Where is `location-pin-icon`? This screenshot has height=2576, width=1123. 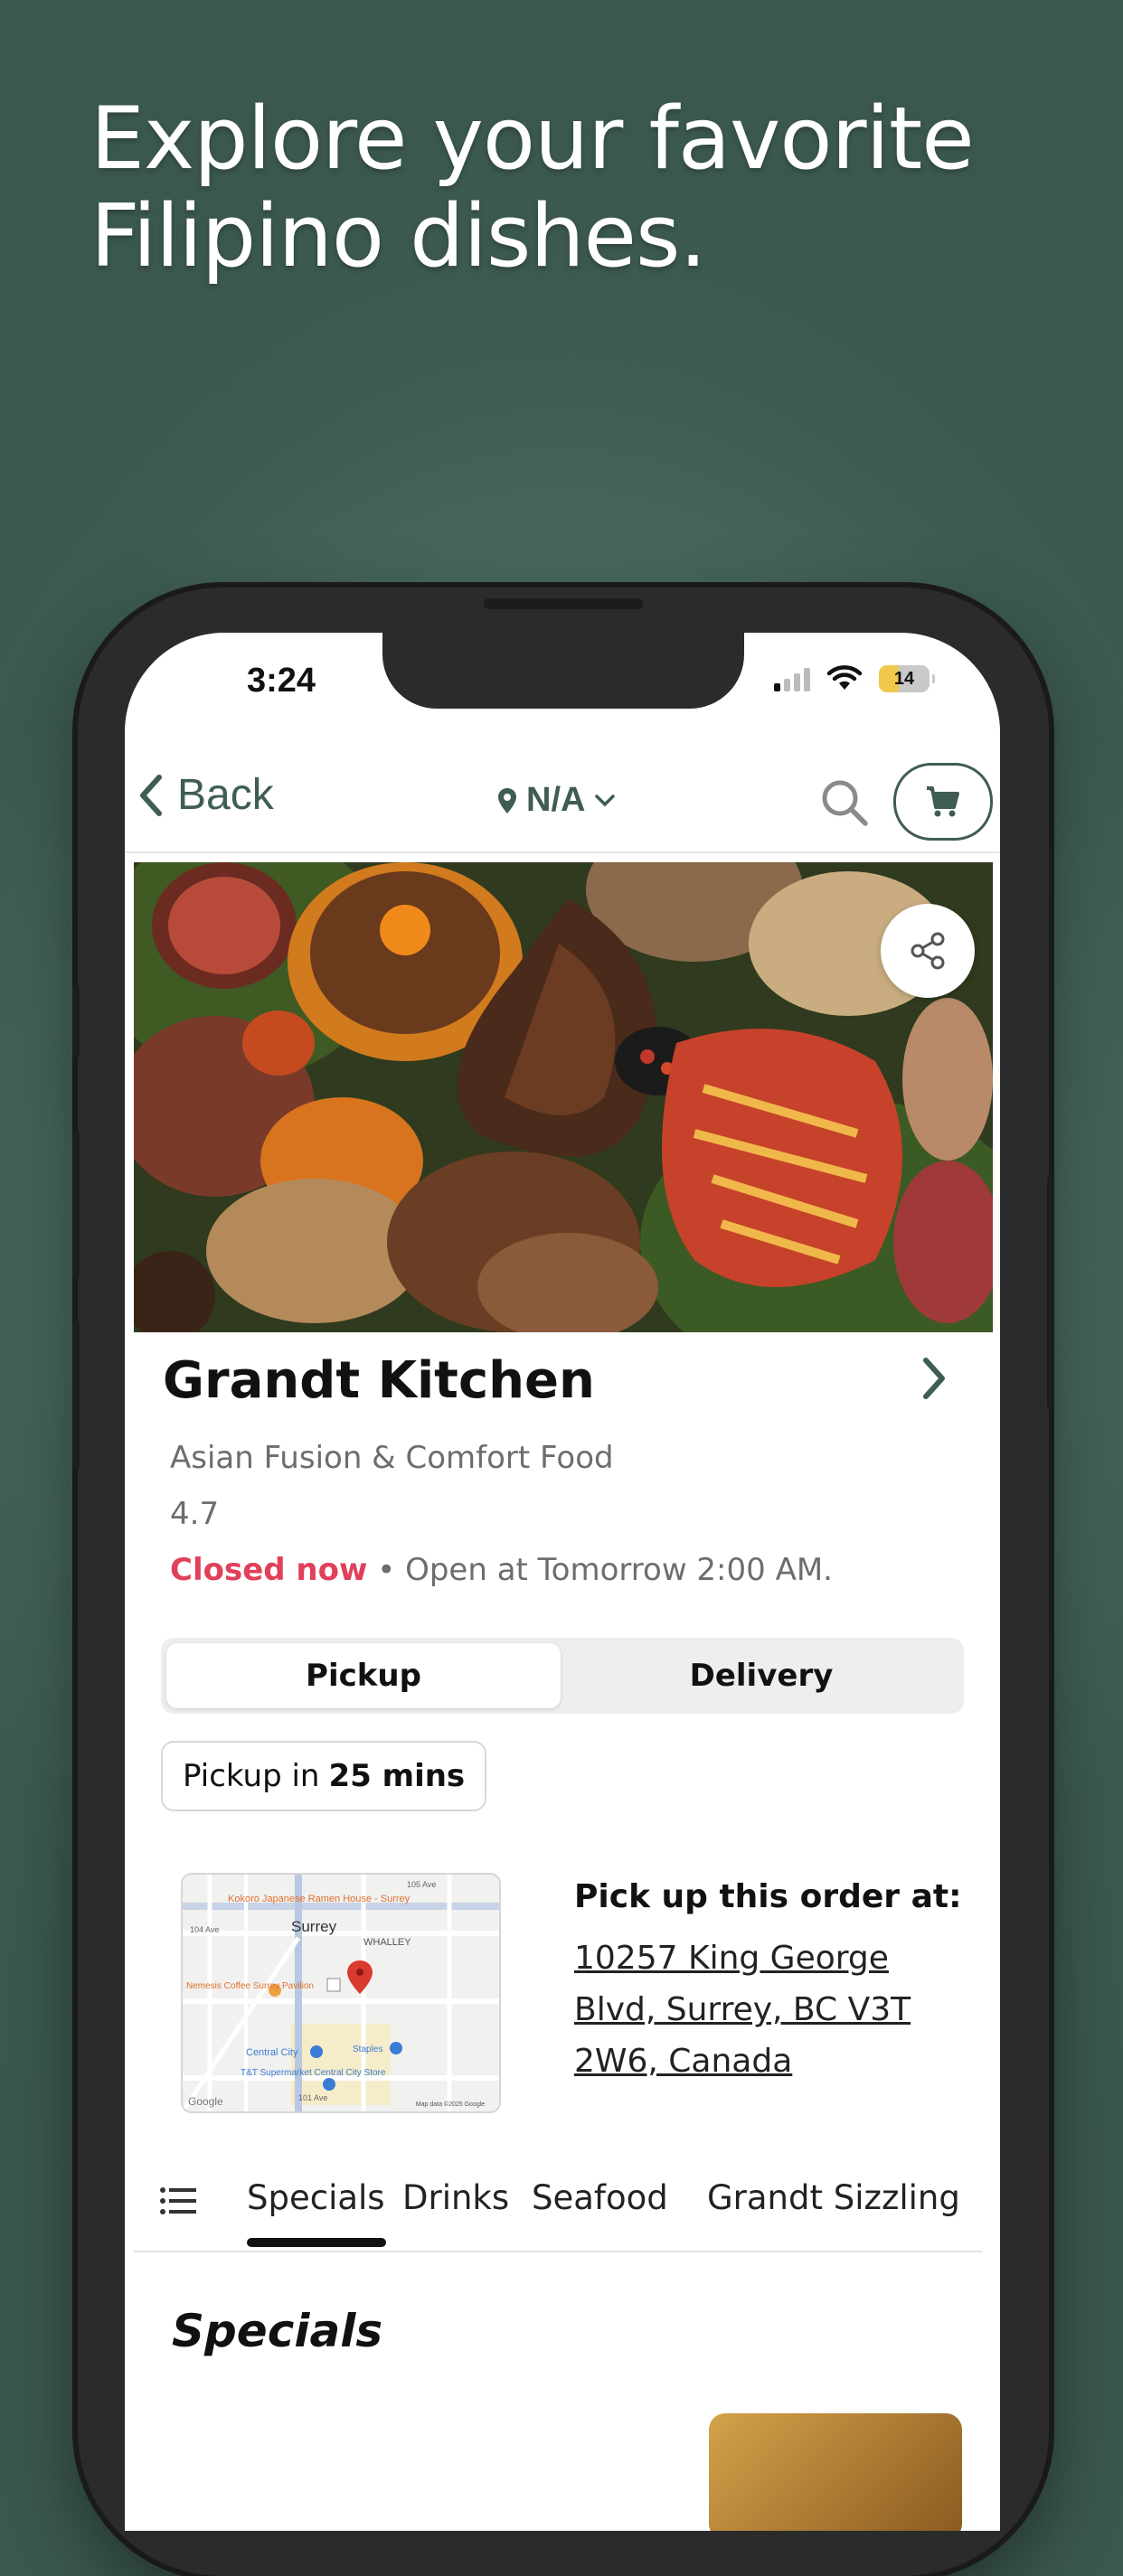 location-pin-icon is located at coordinates (507, 800).